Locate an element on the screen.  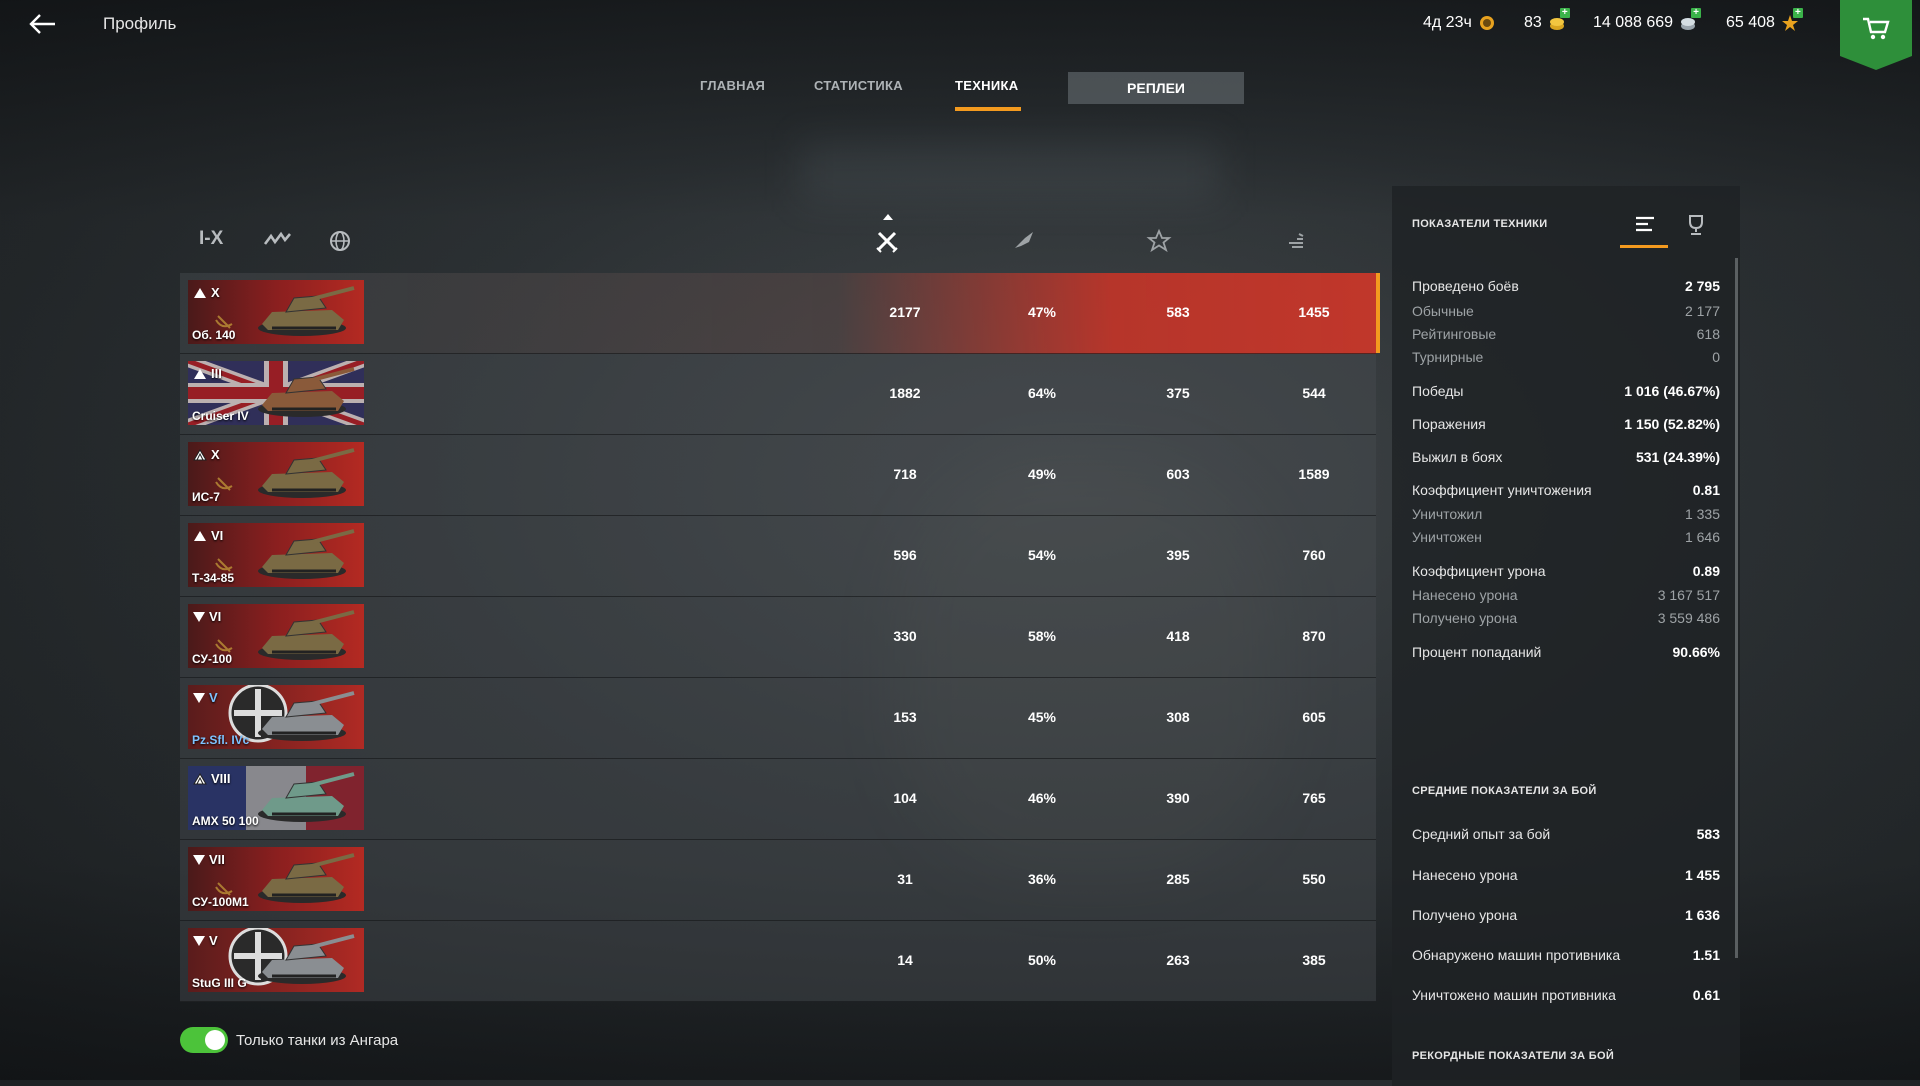
premium-time: 4д 23ч is located at coordinates (1459, 23).